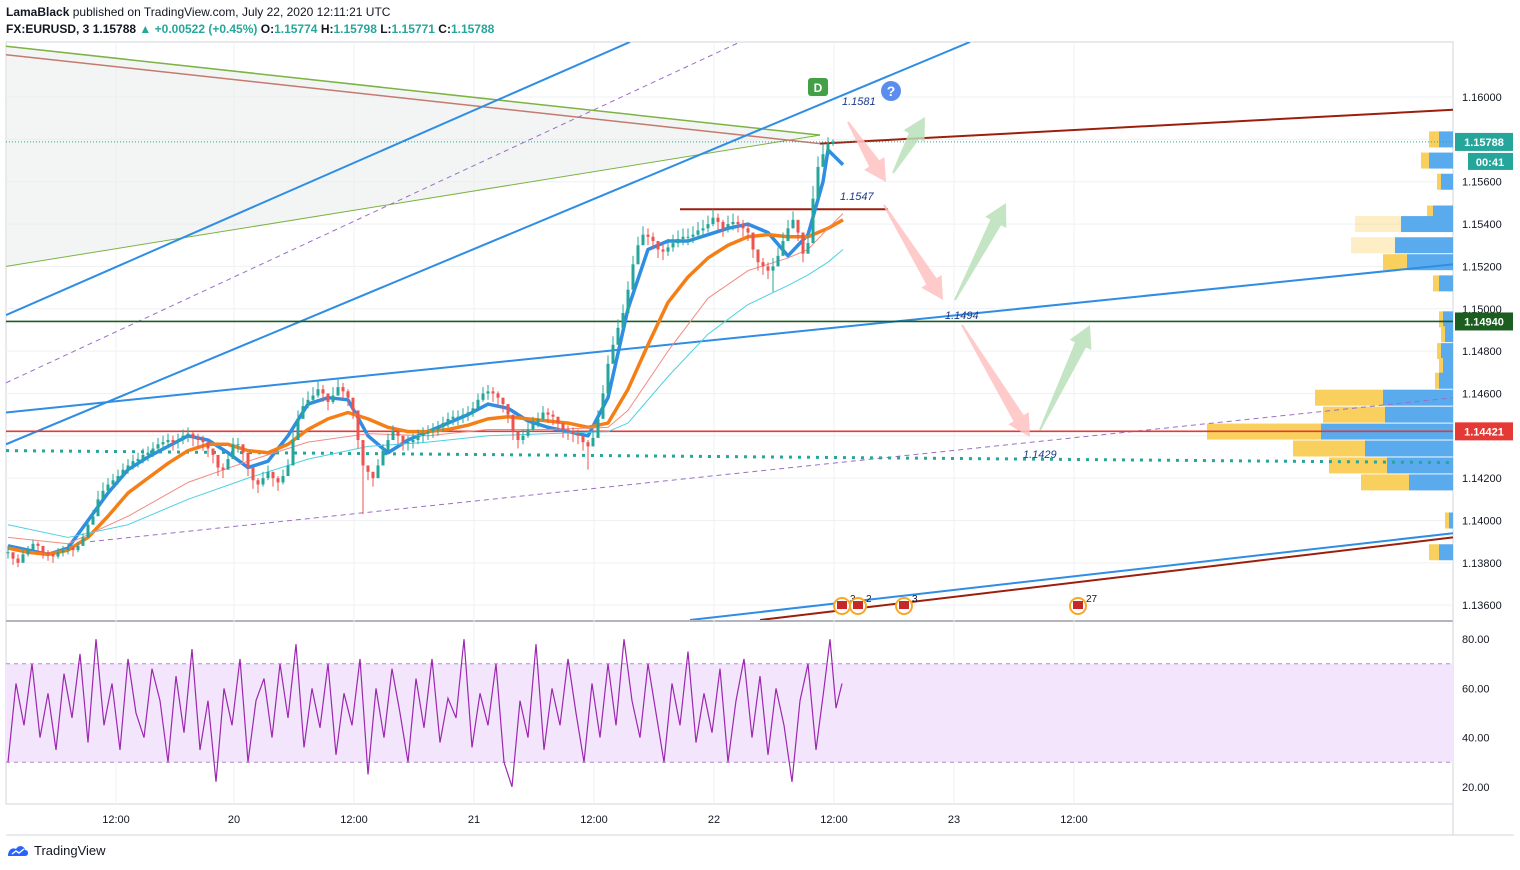  What do you see at coordinates (818, 87) in the screenshot?
I see `dividend-marker: D` at bounding box center [818, 87].